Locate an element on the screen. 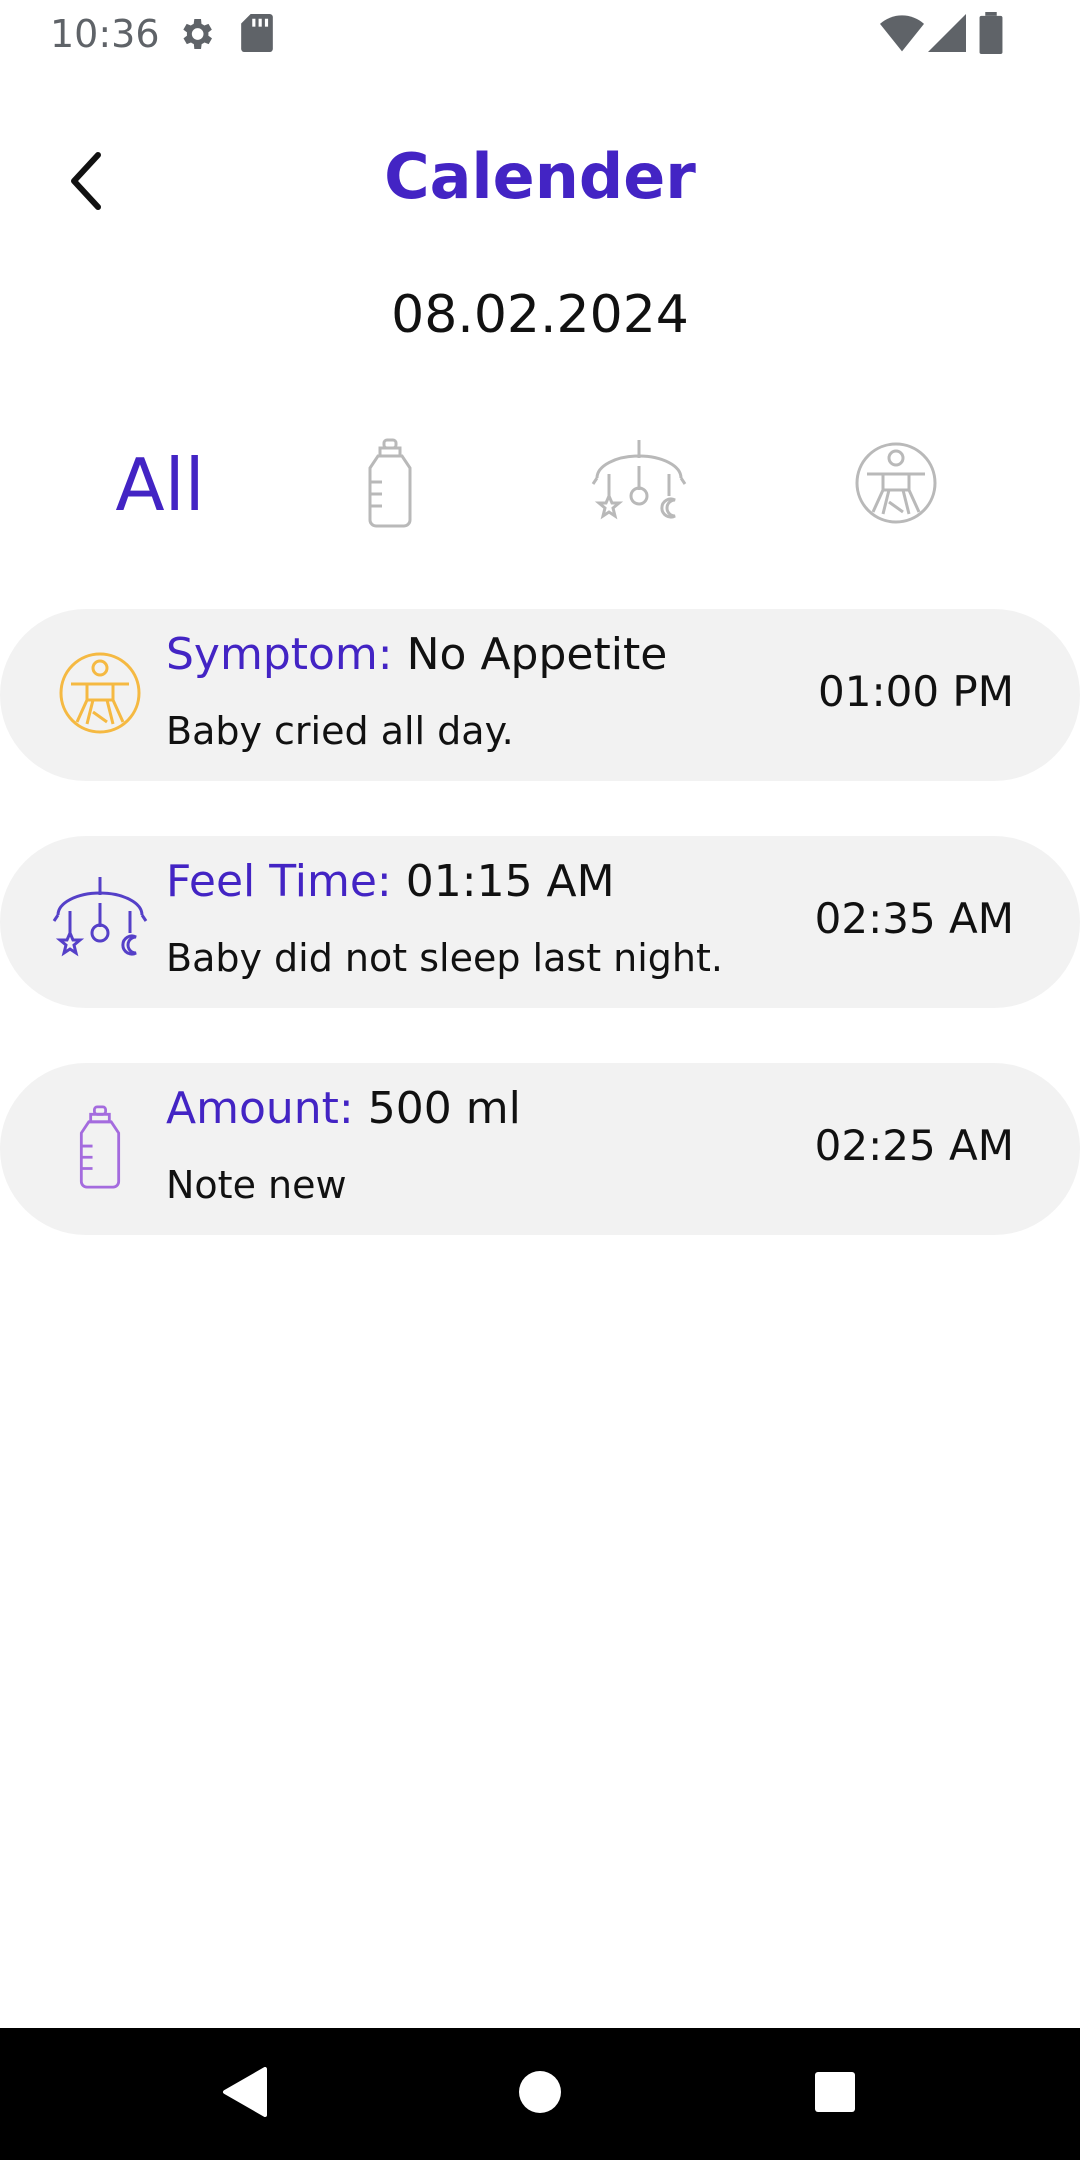  tab-all: All is located at coordinates (160, 485).